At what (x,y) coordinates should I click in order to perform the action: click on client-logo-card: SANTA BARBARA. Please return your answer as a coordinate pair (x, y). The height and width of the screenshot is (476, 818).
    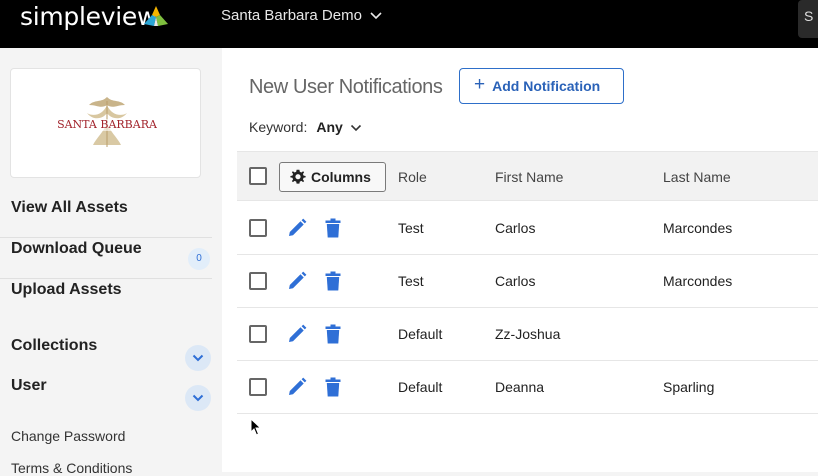
    Looking at the image, I should click on (105, 123).